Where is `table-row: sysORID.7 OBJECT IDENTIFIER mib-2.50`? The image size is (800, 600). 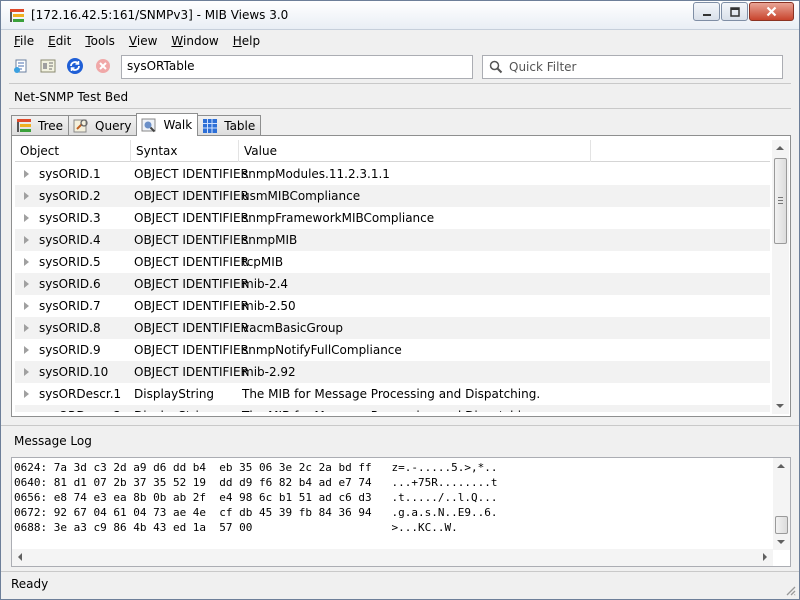
table-row: sysORID.7 OBJECT IDENTIFIER mib-2.50 is located at coordinates (392, 306).